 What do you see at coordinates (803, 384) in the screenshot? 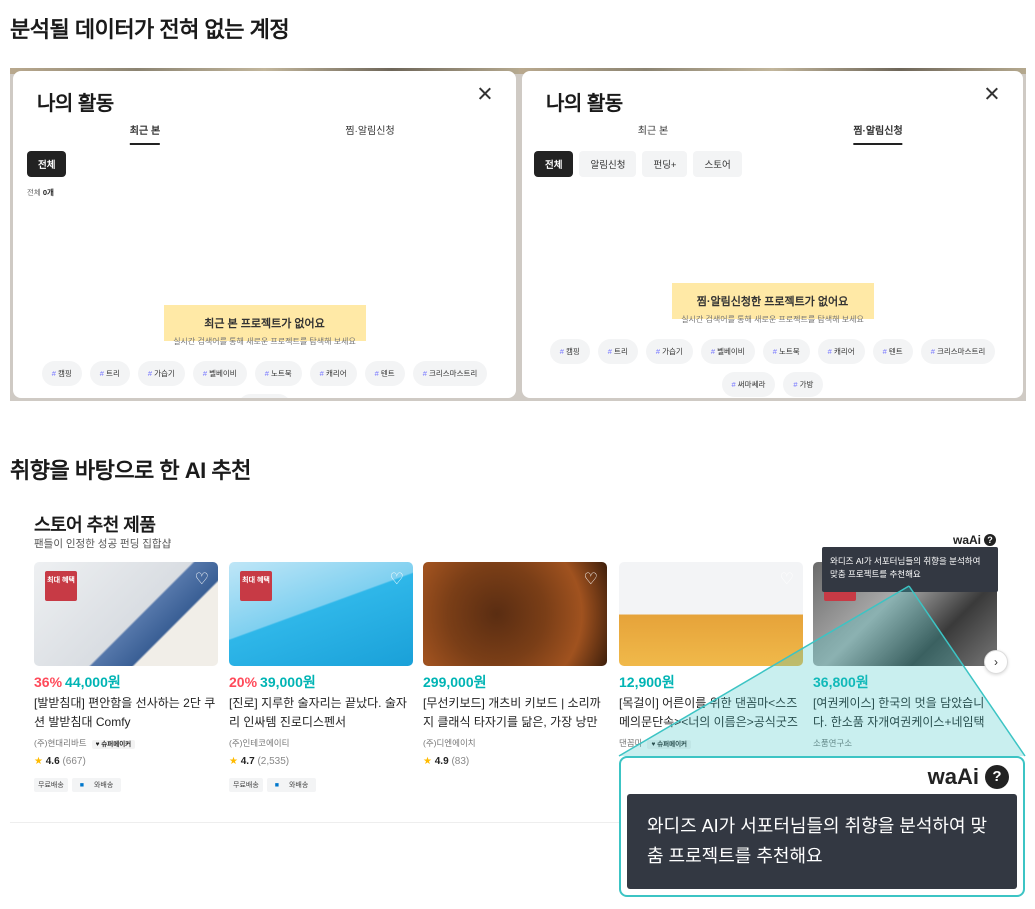
I see `tag-chip: # 가방` at bounding box center [803, 384].